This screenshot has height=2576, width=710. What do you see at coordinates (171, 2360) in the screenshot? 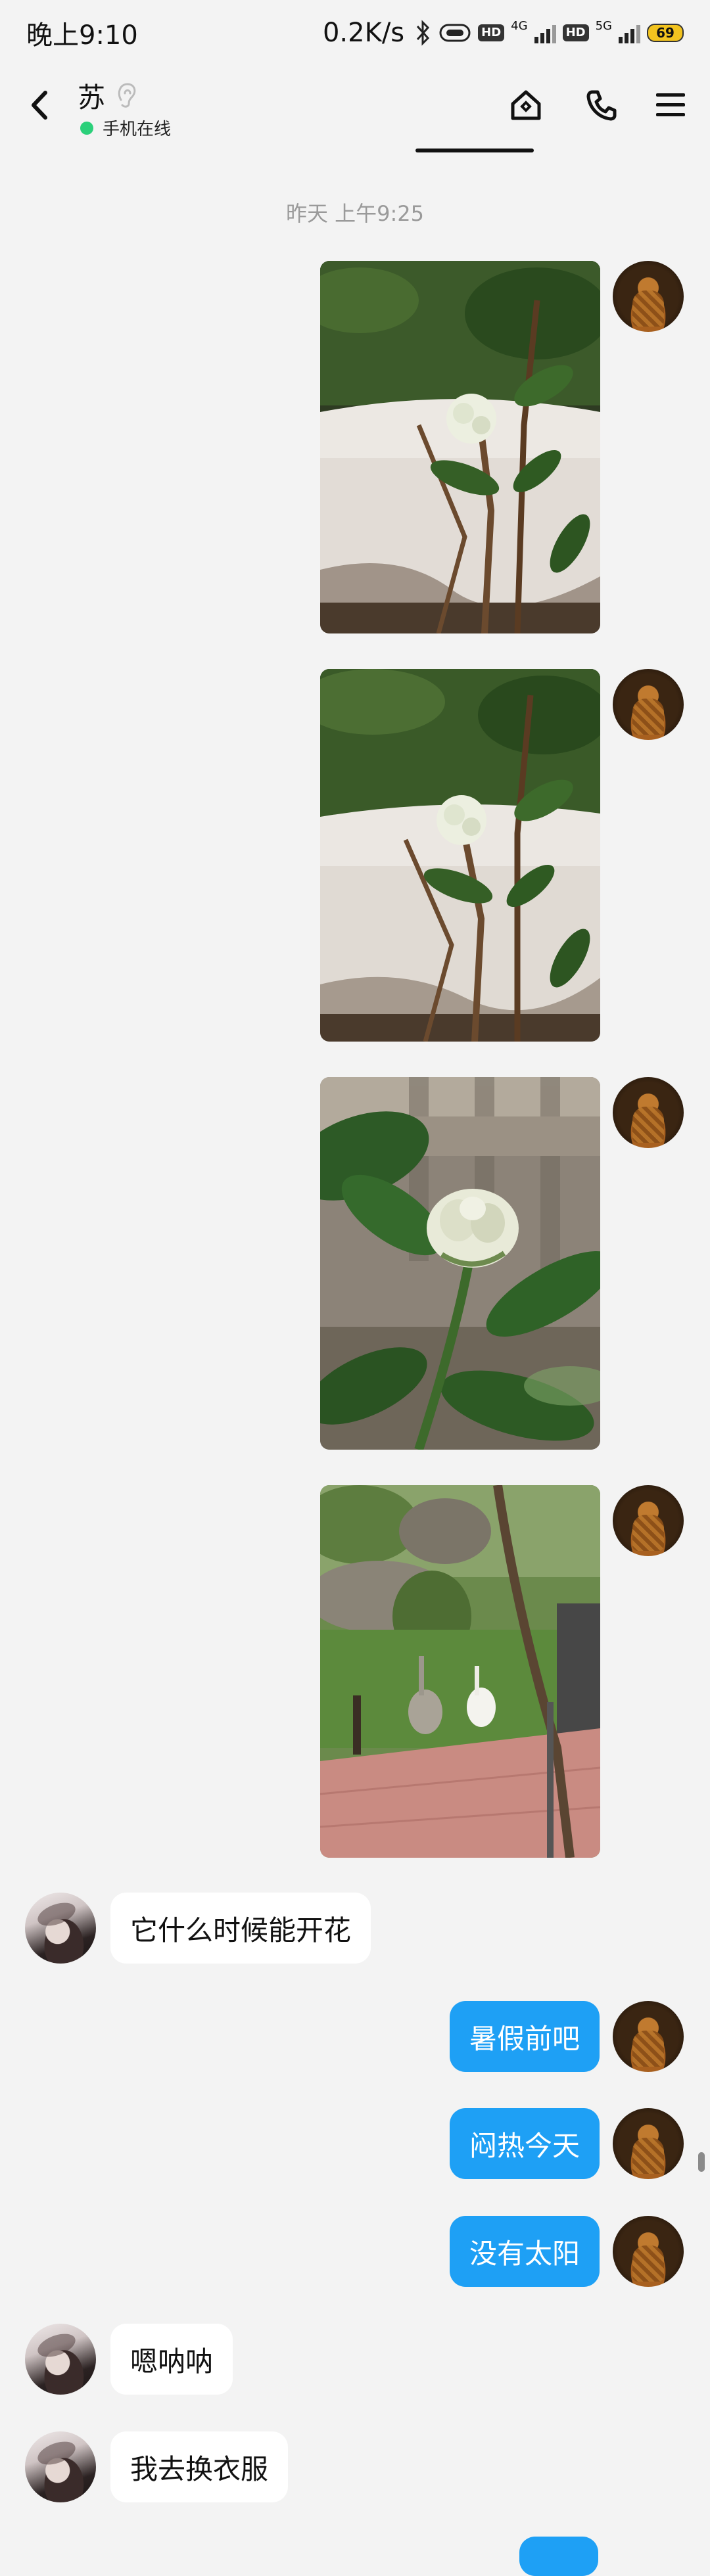
I see `message-bubble-received: 嗯呐呐` at bounding box center [171, 2360].